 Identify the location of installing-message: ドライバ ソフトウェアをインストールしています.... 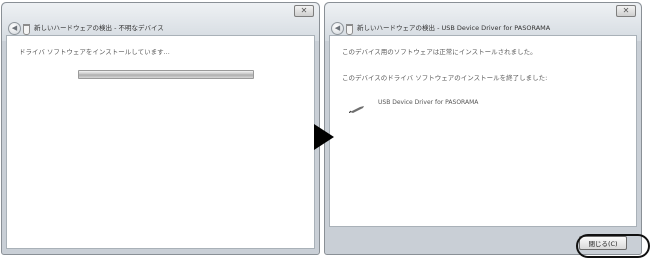
(94, 52).